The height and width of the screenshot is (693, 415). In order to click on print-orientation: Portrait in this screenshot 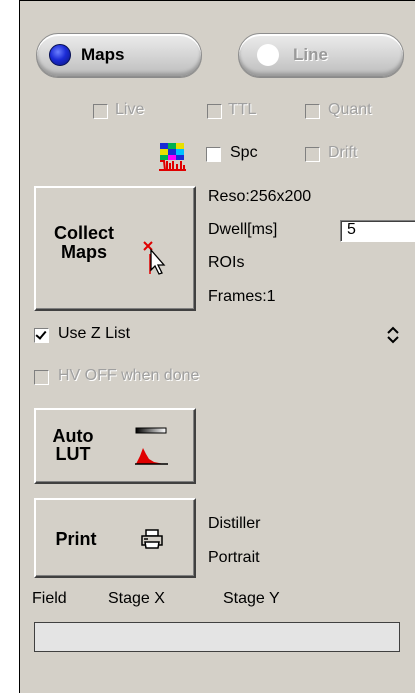, I will do `click(234, 557)`.